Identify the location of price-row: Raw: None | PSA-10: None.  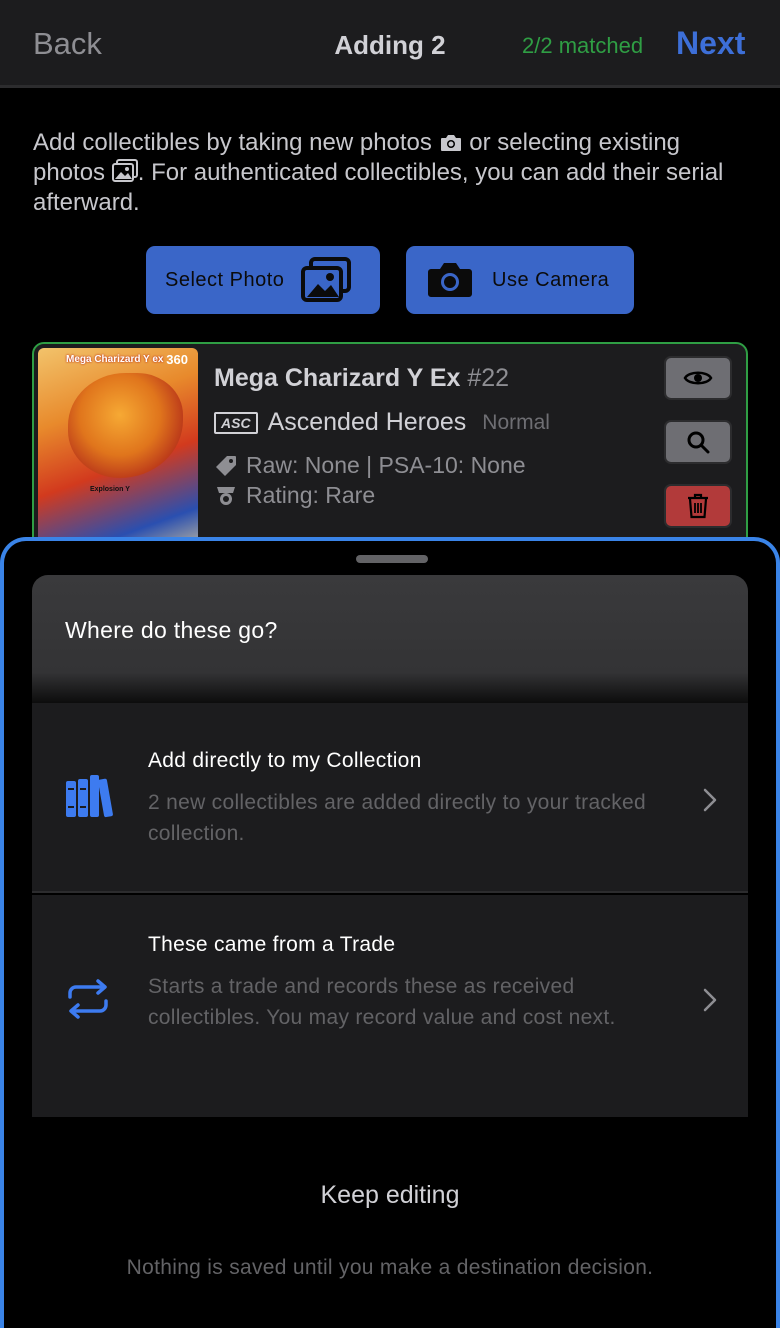
(370, 465).